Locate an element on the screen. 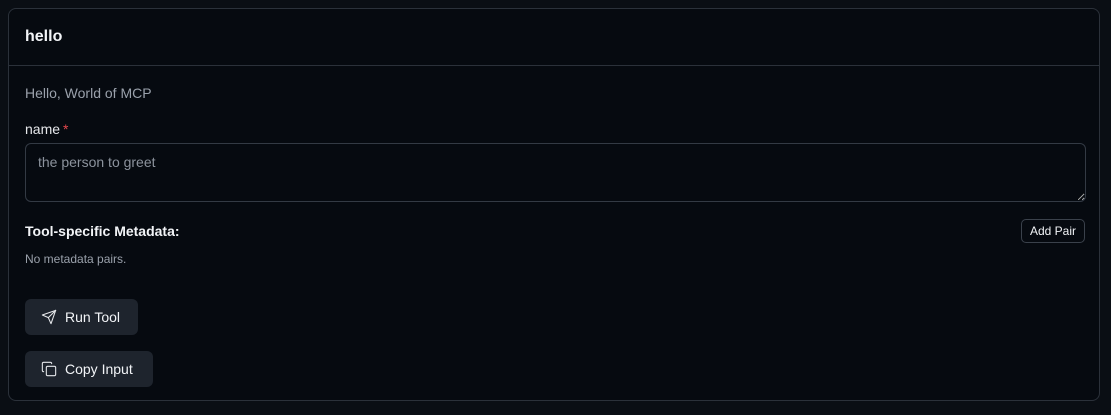 The width and height of the screenshot is (1111, 415). name-field-wrapper is located at coordinates (555, 172).